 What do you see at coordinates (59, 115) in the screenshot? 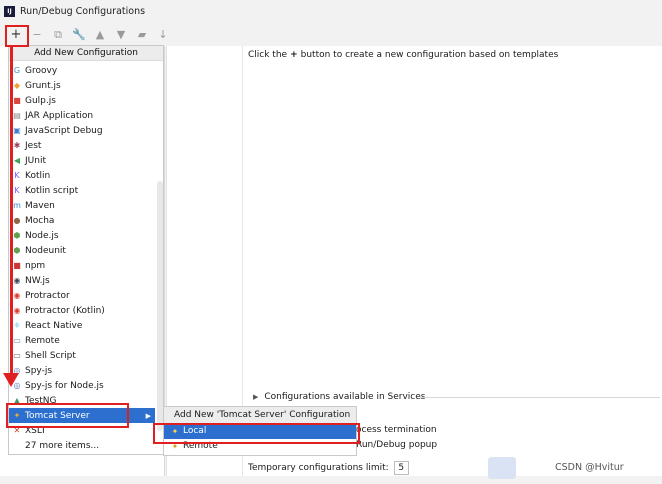
I see `menu-item-label: JAR Application` at bounding box center [59, 115].